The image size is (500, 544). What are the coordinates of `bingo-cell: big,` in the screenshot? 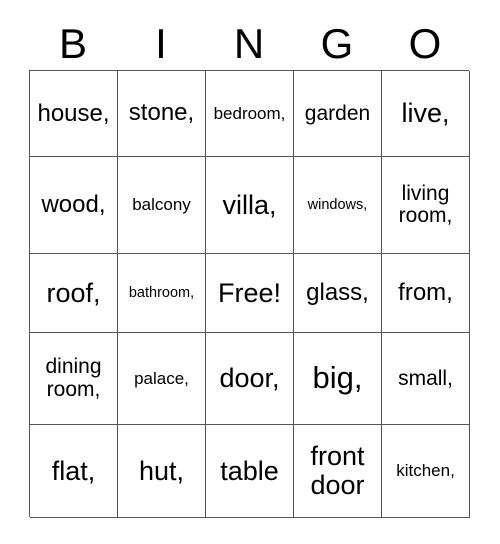 It's located at (338, 379).